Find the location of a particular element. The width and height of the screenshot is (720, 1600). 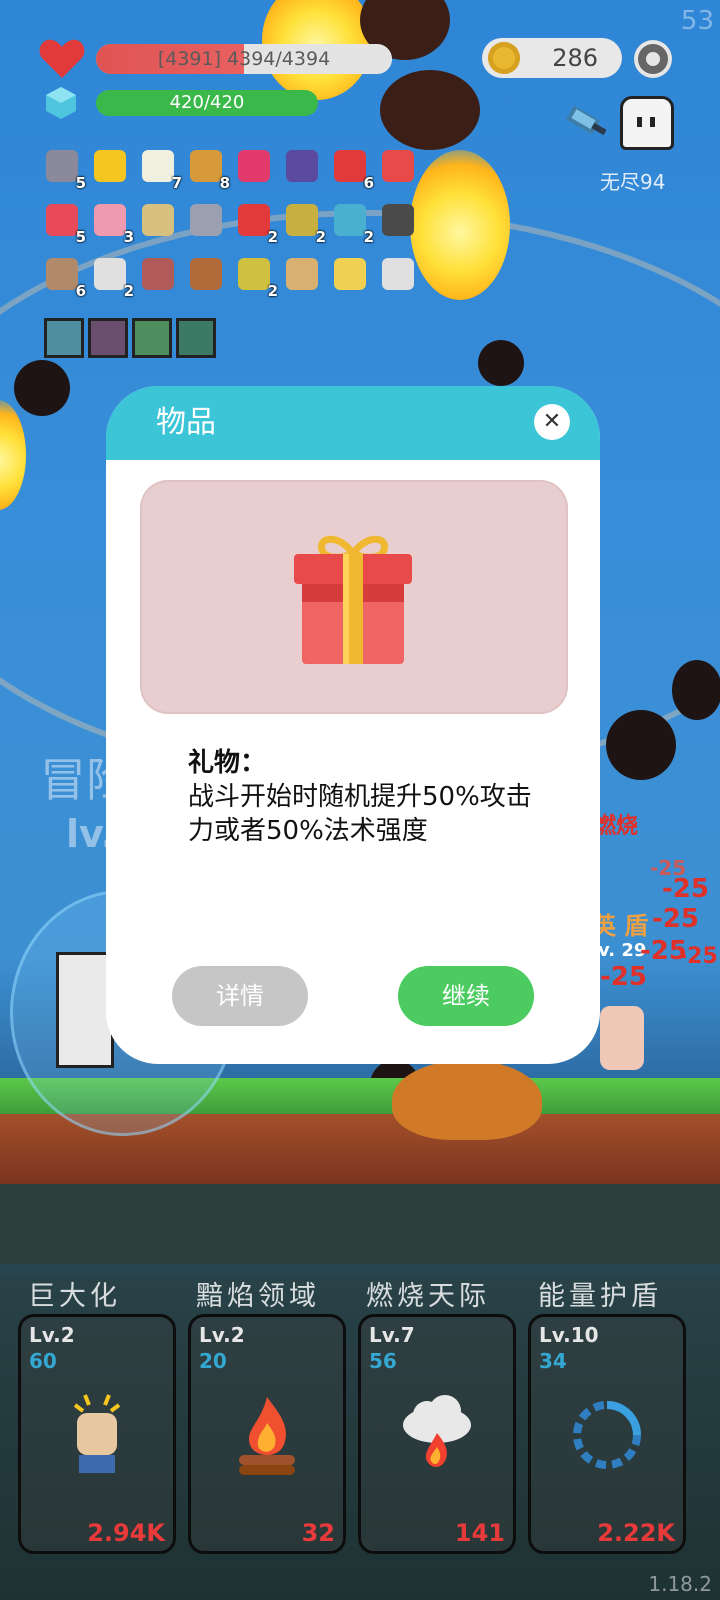

skill-name: 黯焰领域 is located at coordinates (258, 1296).